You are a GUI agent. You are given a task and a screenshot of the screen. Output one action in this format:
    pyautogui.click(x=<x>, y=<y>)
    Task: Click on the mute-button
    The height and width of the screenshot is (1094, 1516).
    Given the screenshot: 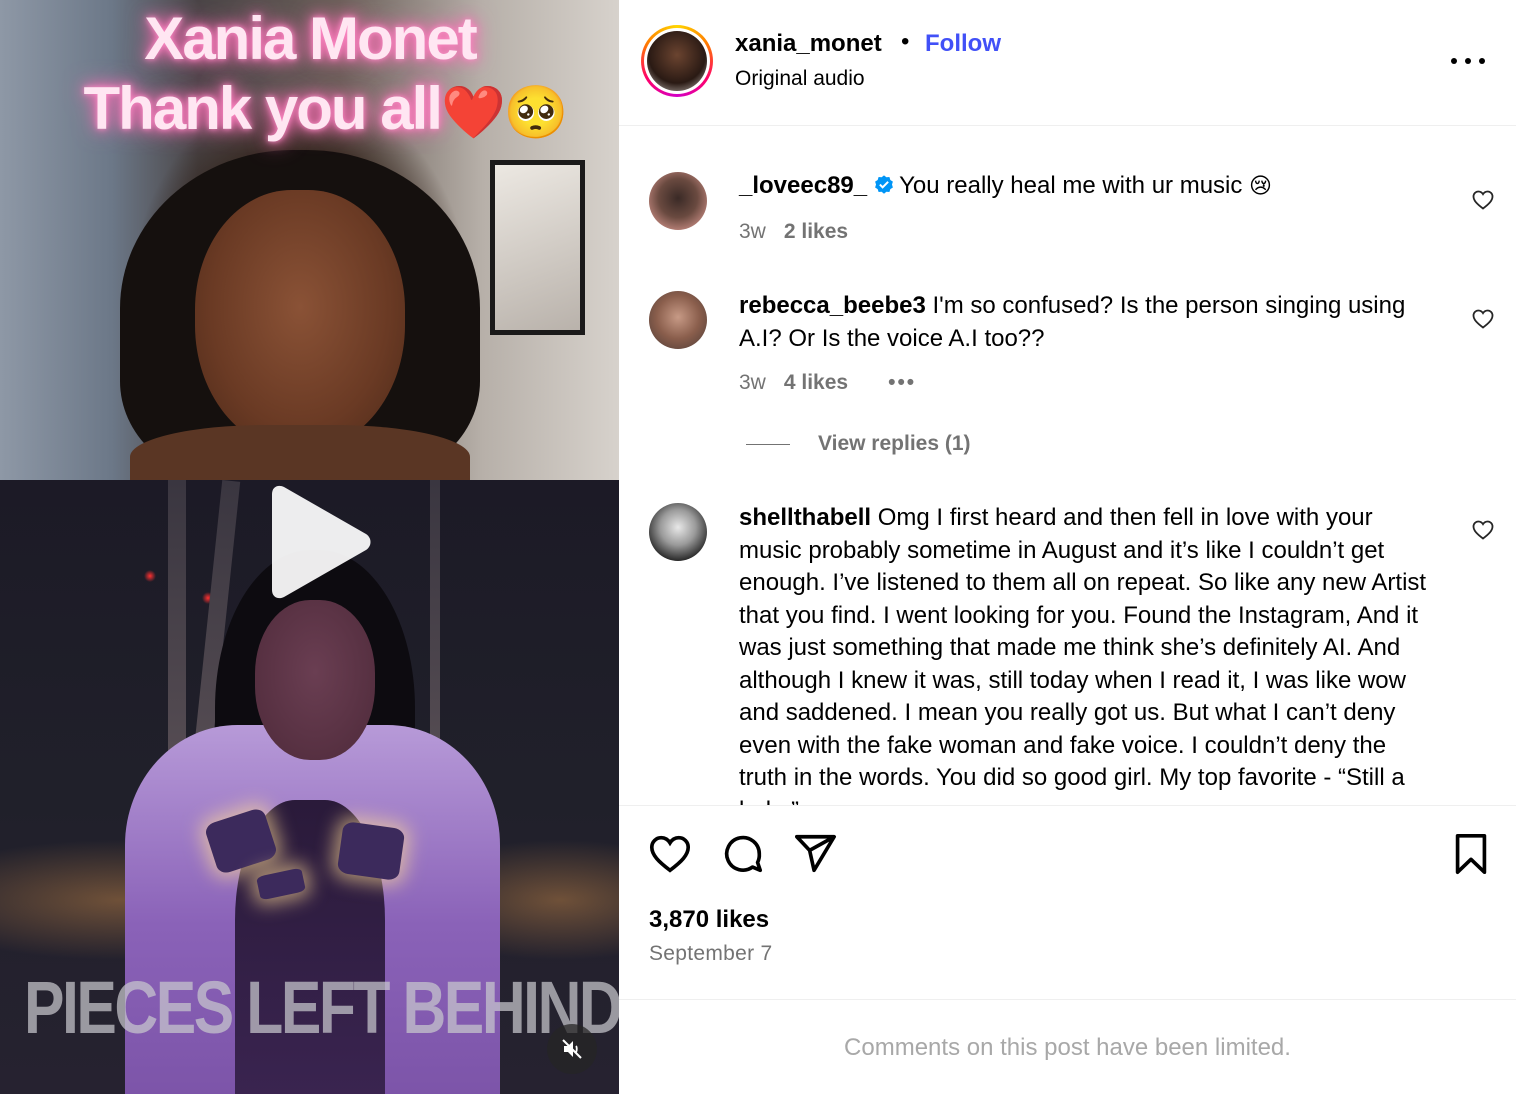 What is the action you would take?
    pyautogui.click(x=572, y=1049)
    